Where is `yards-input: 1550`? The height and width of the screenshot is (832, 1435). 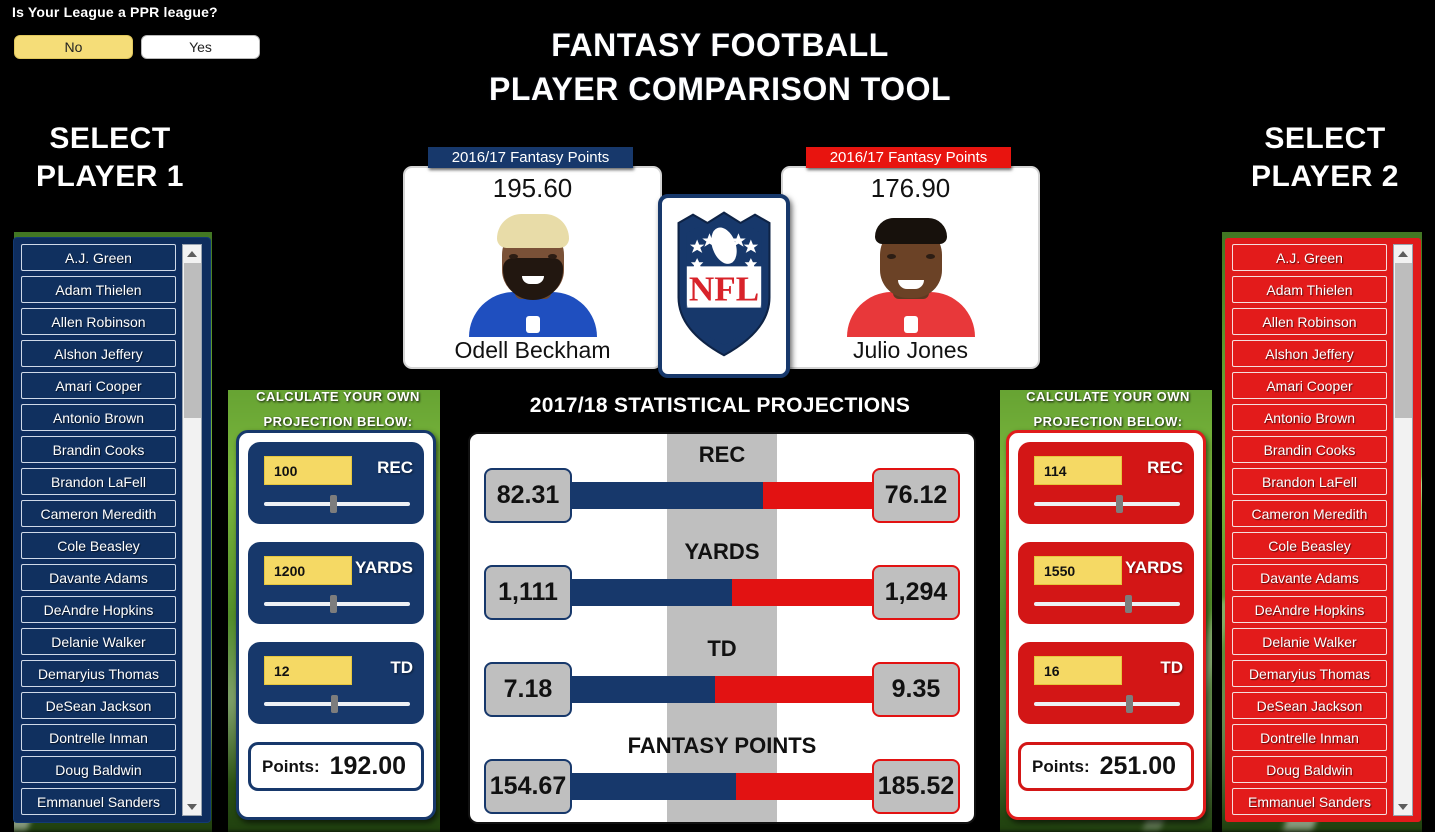
yards-input: 1550 is located at coordinates (1078, 570).